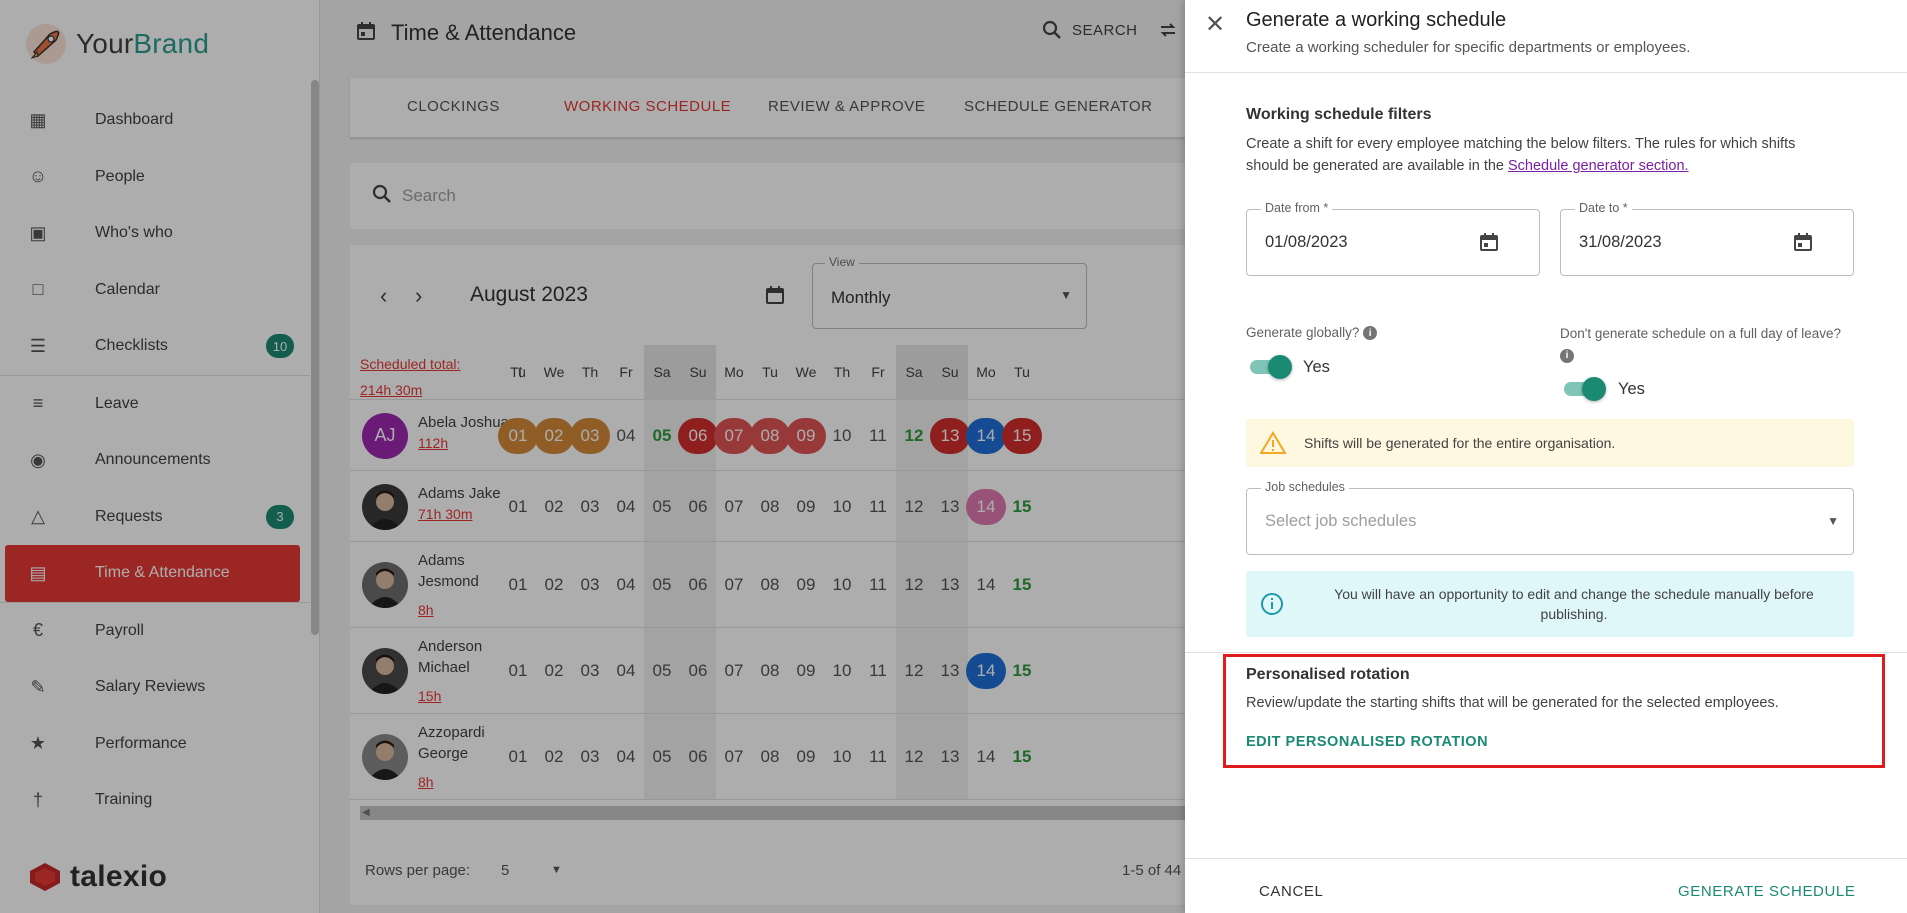 Image resolution: width=1907 pixels, height=913 pixels. Describe the element at coordinates (1291, 891) in the screenshot. I see `cancel-button: CANCEL` at that location.